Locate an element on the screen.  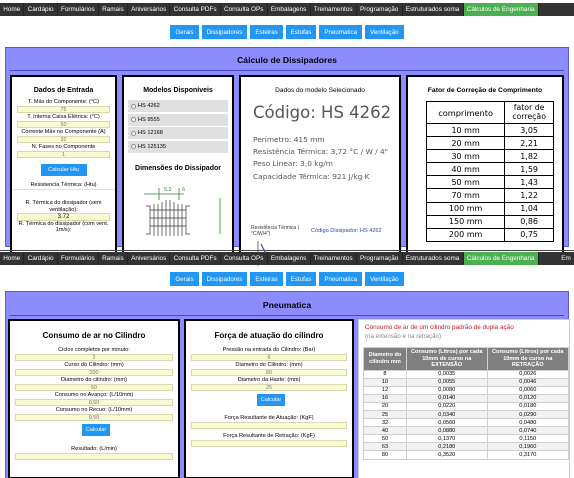
model-option: HS 12168 is located at coordinates (178, 133).